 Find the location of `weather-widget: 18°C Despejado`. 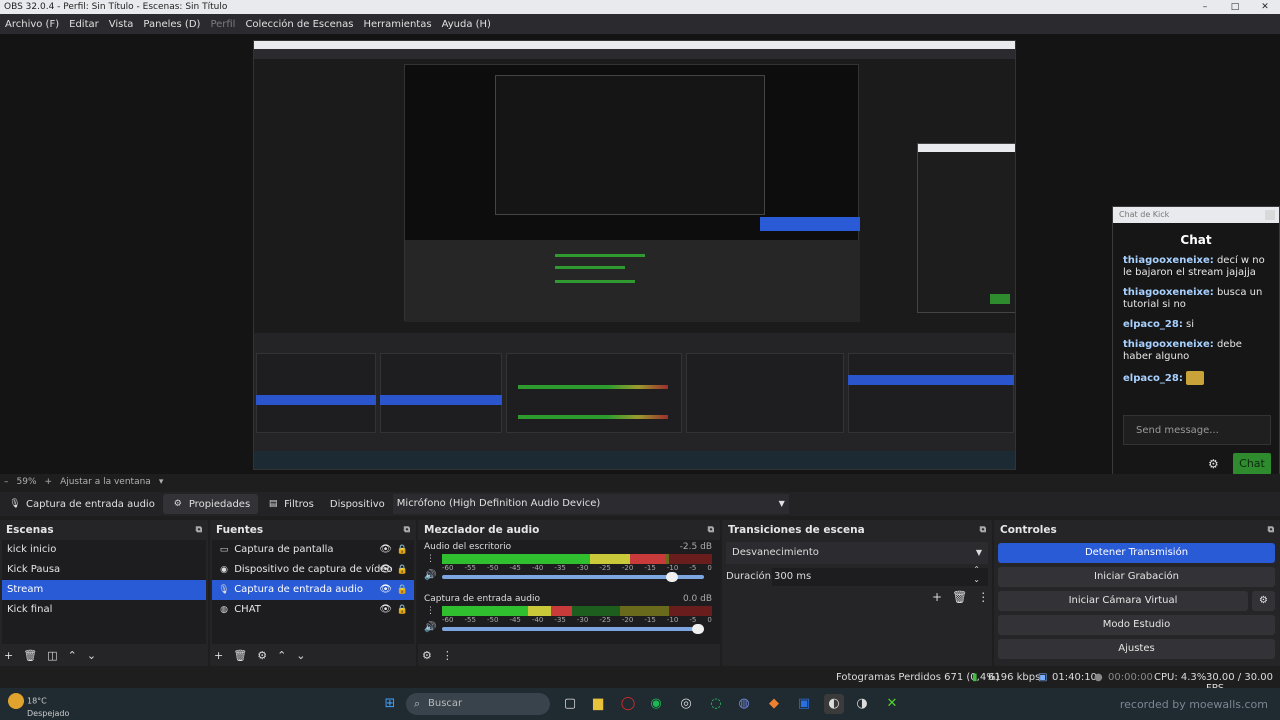

weather-widget: 18°C Despejado is located at coordinates (38, 705).